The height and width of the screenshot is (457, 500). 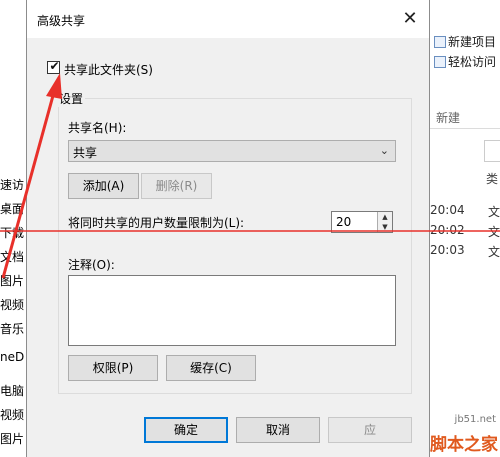 I want to click on dialog-titlebar: 高级共享 ✕, so click(x=228, y=19).